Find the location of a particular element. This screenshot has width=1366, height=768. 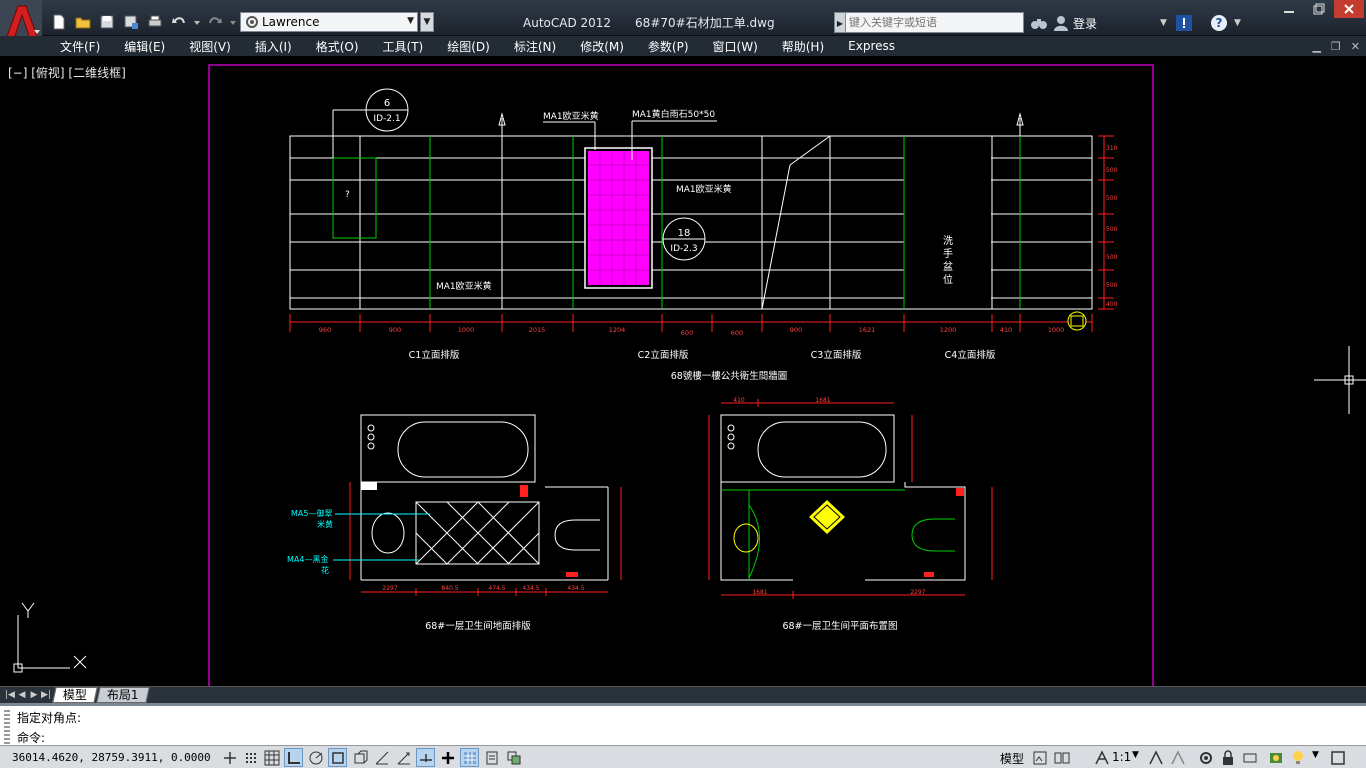

tab-layout1: 布局1 is located at coordinates (123, 695).